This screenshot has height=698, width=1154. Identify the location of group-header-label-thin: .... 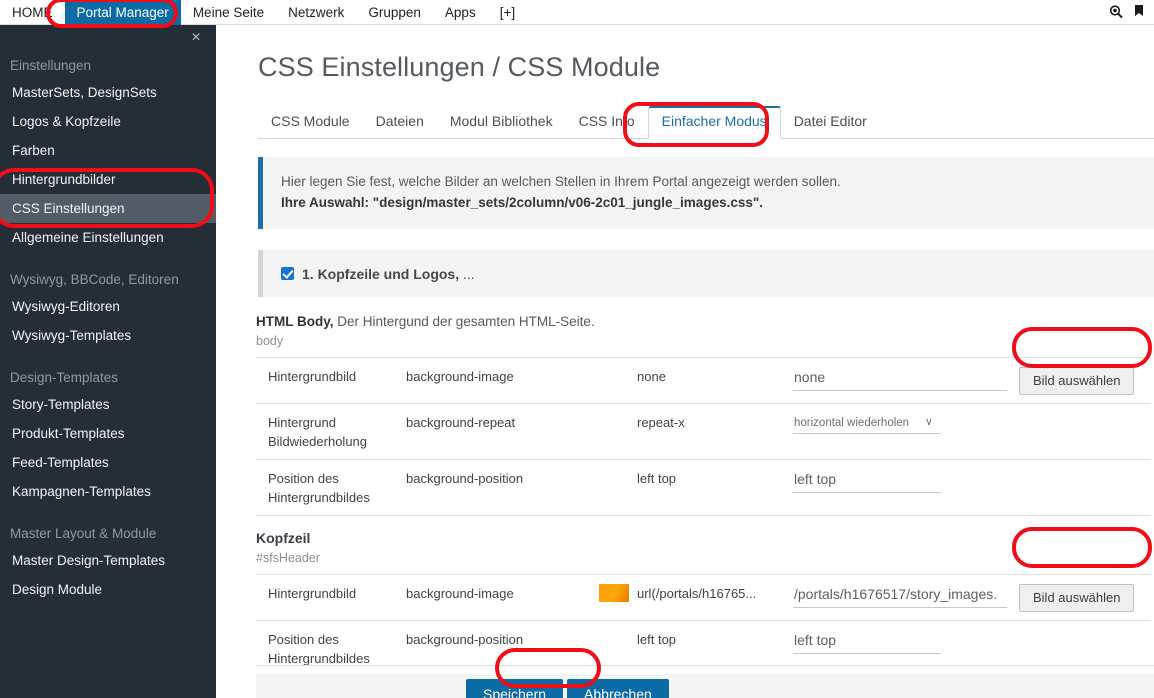
(467, 273).